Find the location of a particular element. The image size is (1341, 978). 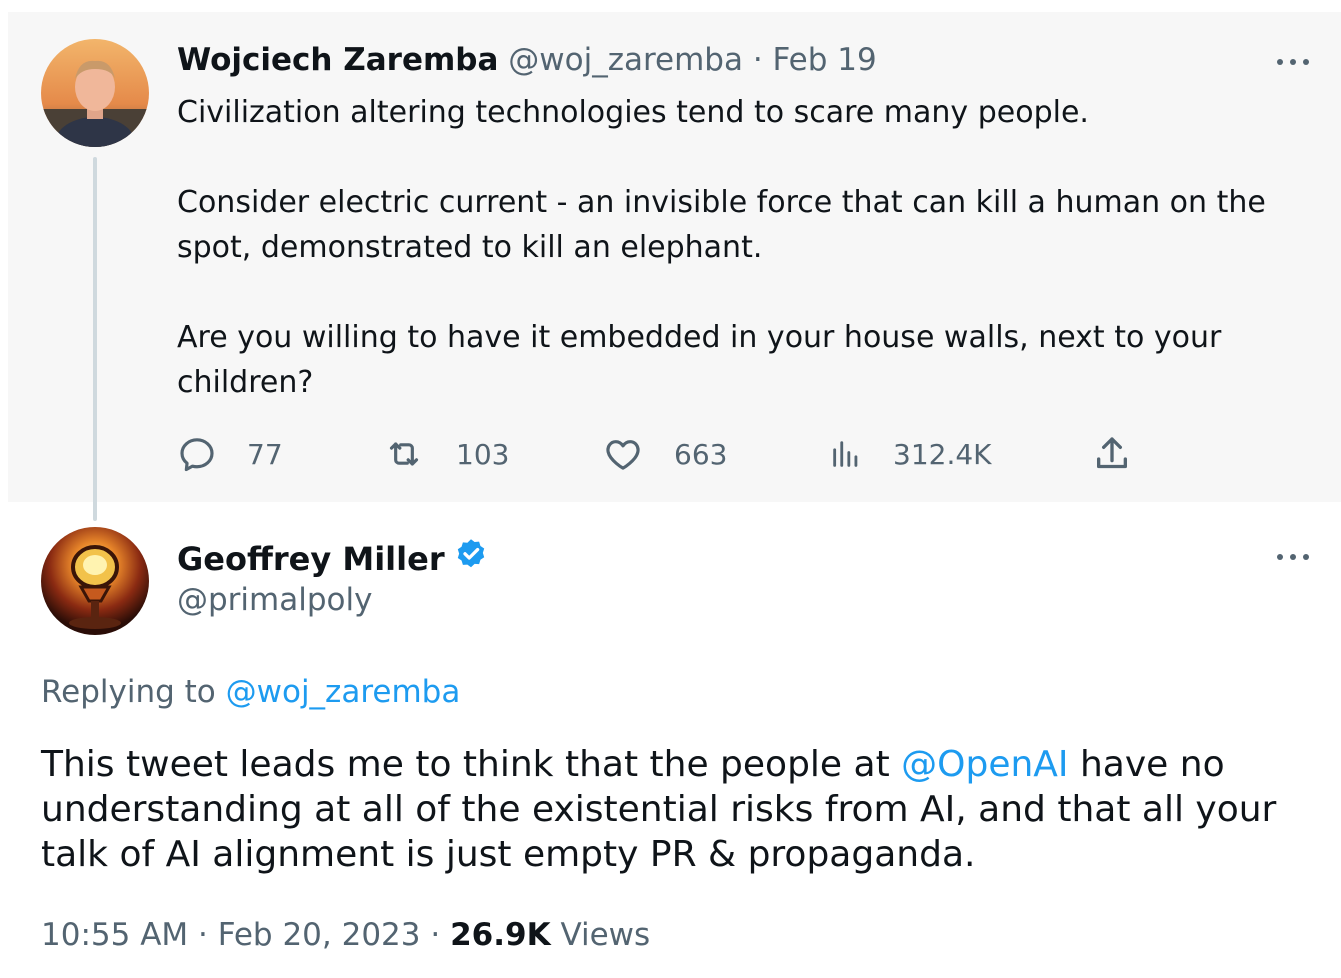

parent-more-menu-button is located at coordinates (1293, 62).